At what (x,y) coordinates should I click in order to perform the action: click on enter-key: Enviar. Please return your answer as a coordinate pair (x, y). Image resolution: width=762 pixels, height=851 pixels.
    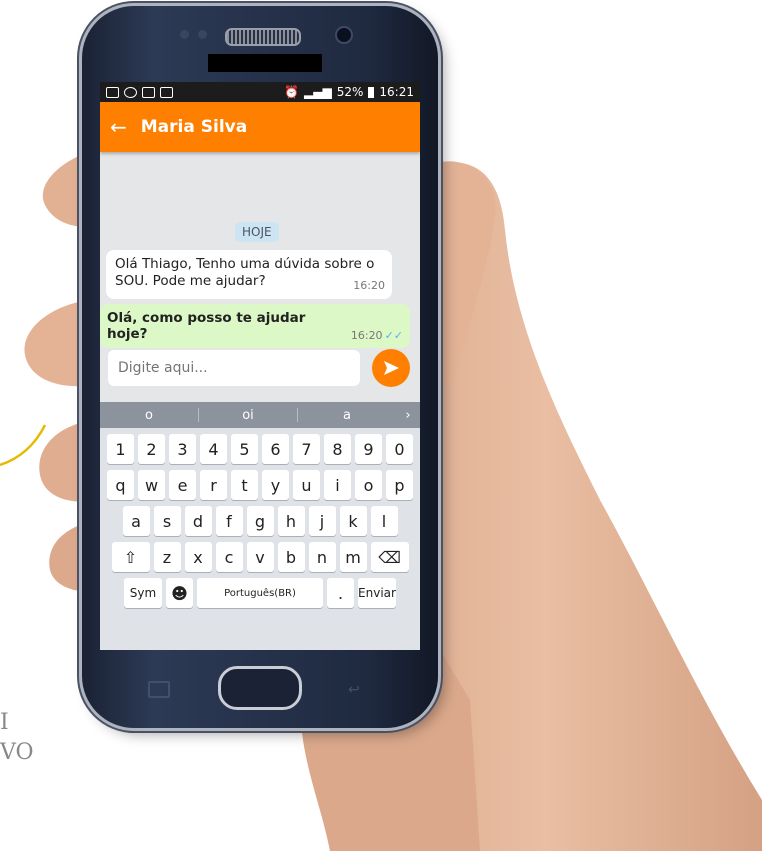
    Looking at the image, I should click on (377, 593).